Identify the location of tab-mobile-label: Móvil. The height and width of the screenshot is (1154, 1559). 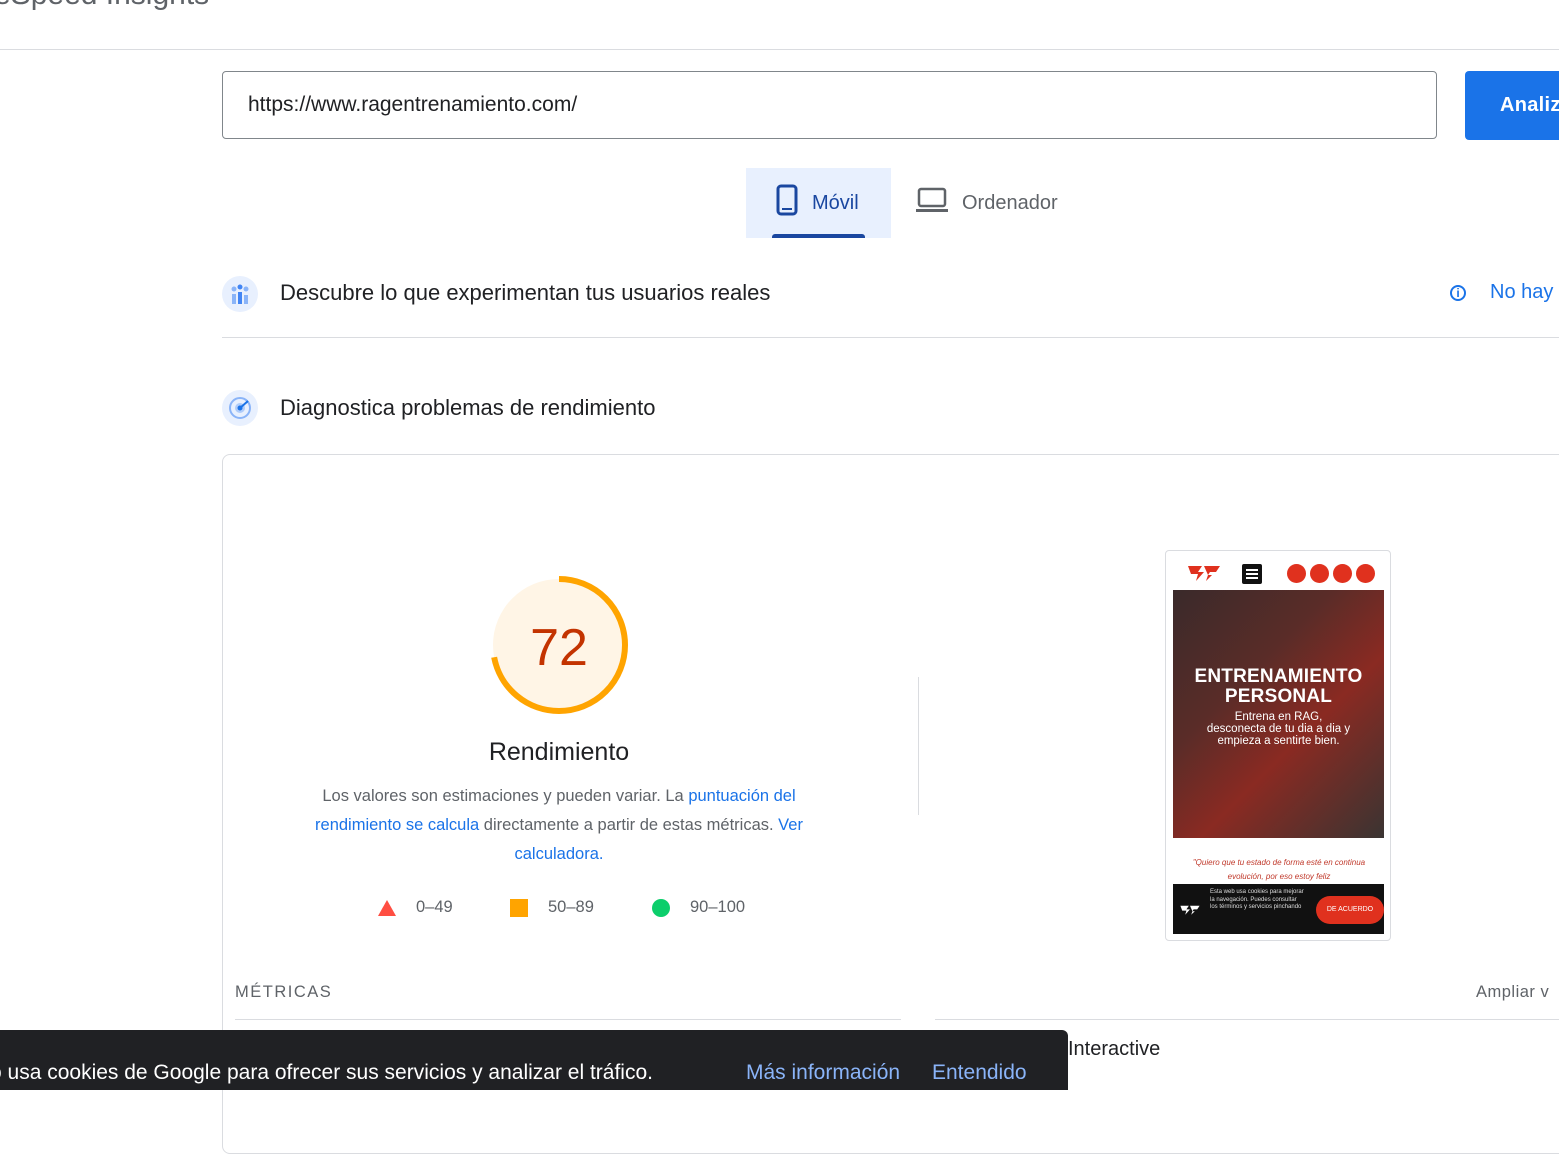
(835, 202).